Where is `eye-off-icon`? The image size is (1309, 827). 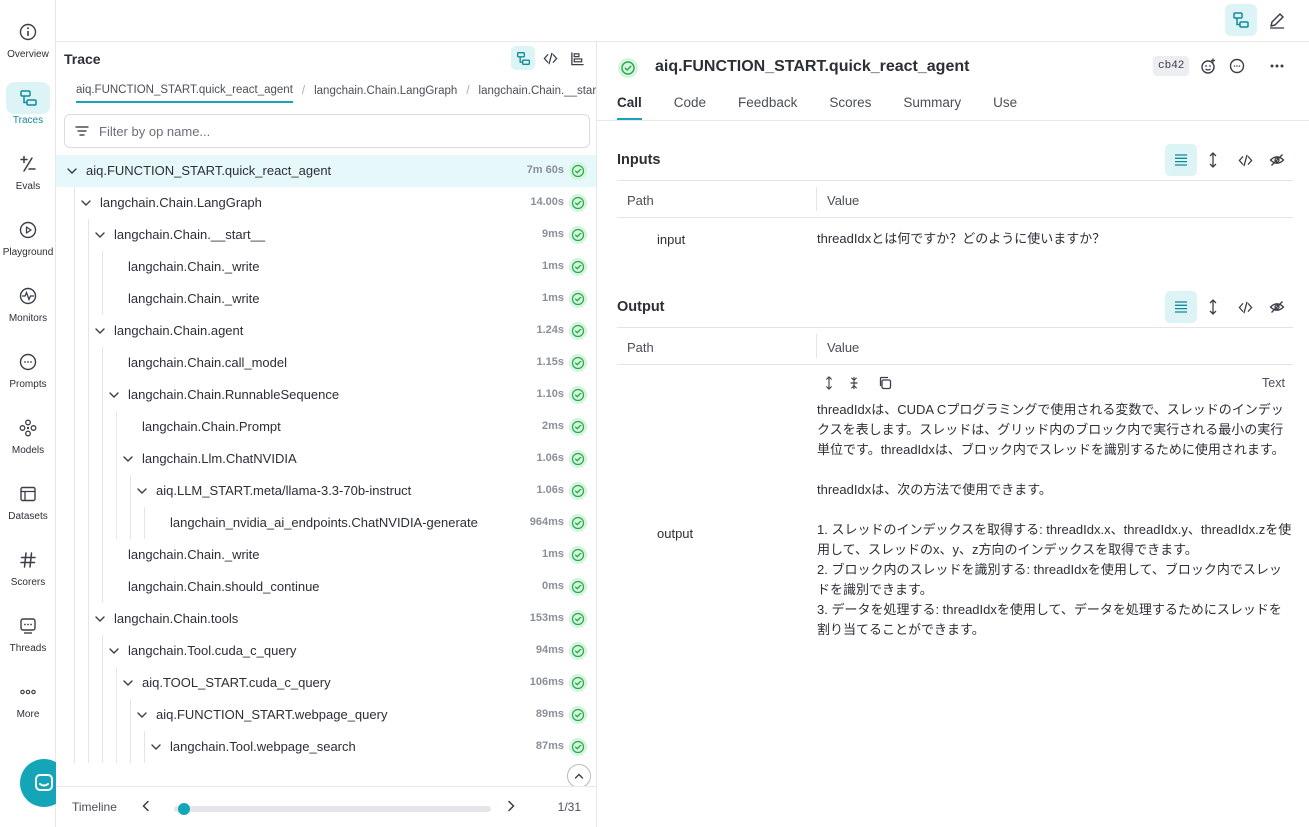
eye-off-icon is located at coordinates (1277, 160).